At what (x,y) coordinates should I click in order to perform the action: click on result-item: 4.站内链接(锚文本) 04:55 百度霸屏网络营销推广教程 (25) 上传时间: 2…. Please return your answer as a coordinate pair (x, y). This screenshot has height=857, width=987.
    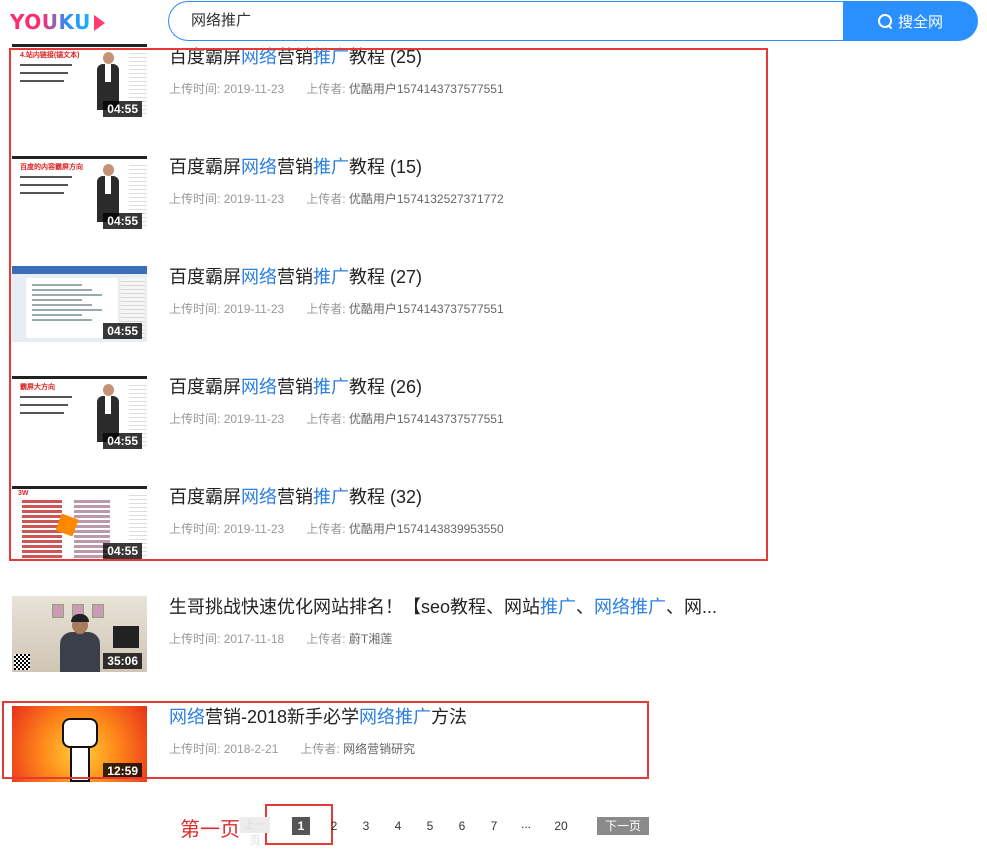
    Looking at the image, I should click on (382, 83).